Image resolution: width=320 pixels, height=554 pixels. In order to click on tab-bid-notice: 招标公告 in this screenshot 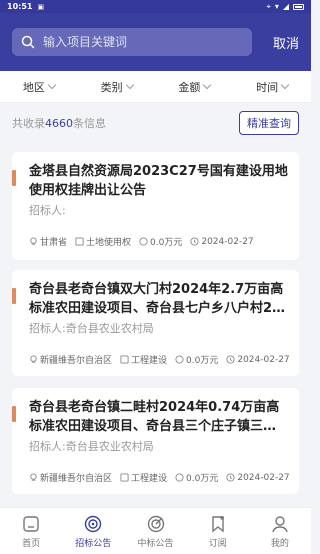, I will do `click(93, 531)`.